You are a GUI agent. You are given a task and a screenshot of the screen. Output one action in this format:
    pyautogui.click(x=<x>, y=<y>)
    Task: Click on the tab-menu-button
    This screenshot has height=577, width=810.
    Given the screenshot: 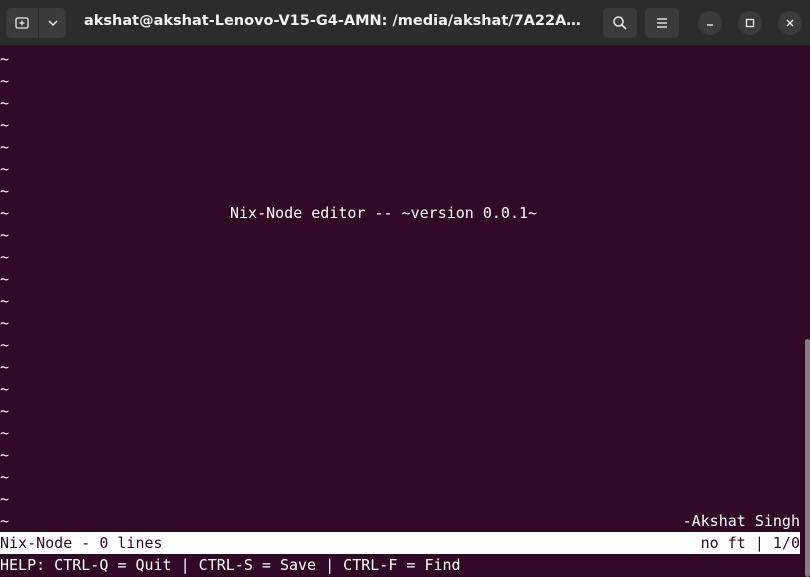 What is the action you would take?
    pyautogui.click(x=52, y=23)
    